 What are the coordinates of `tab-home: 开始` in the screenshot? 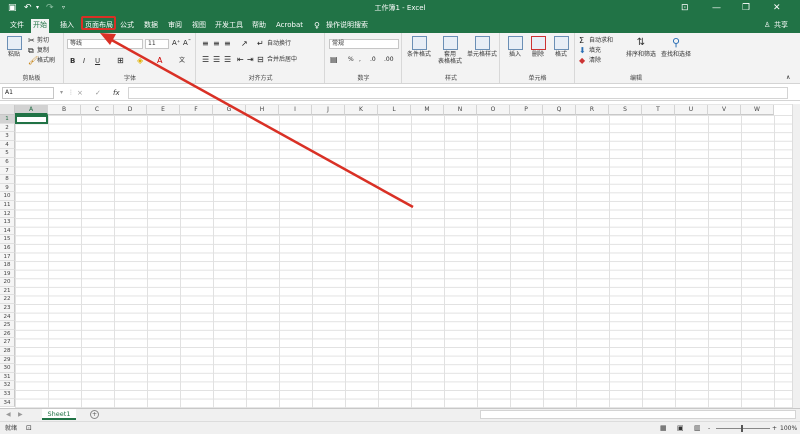 It's located at (40, 26).